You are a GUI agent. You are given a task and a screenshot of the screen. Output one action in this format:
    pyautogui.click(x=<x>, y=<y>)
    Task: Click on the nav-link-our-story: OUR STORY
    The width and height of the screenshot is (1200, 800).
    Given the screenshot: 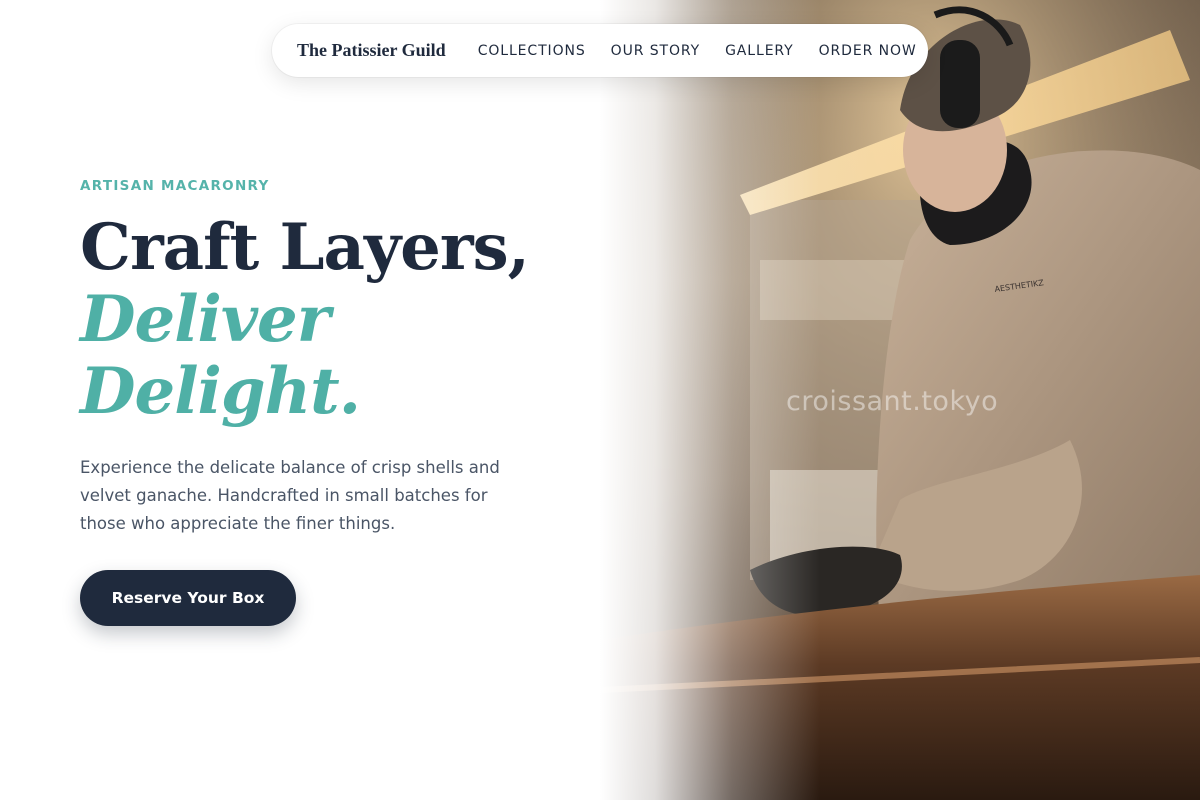 What is the action you would take?
    pyautogui.click(x=655, y=51)
    